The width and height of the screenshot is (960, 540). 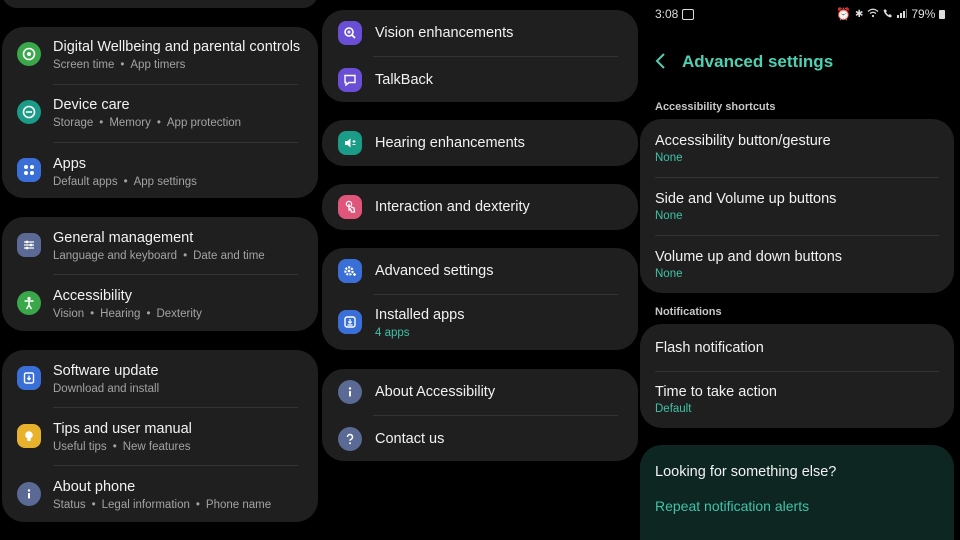 I want to click on wellbeing-icon, so click(x=29, y=54).